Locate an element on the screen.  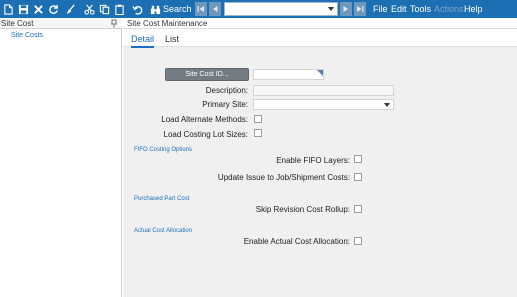
load-alternate-methods-checkbox is located at coordinates (258, 119).